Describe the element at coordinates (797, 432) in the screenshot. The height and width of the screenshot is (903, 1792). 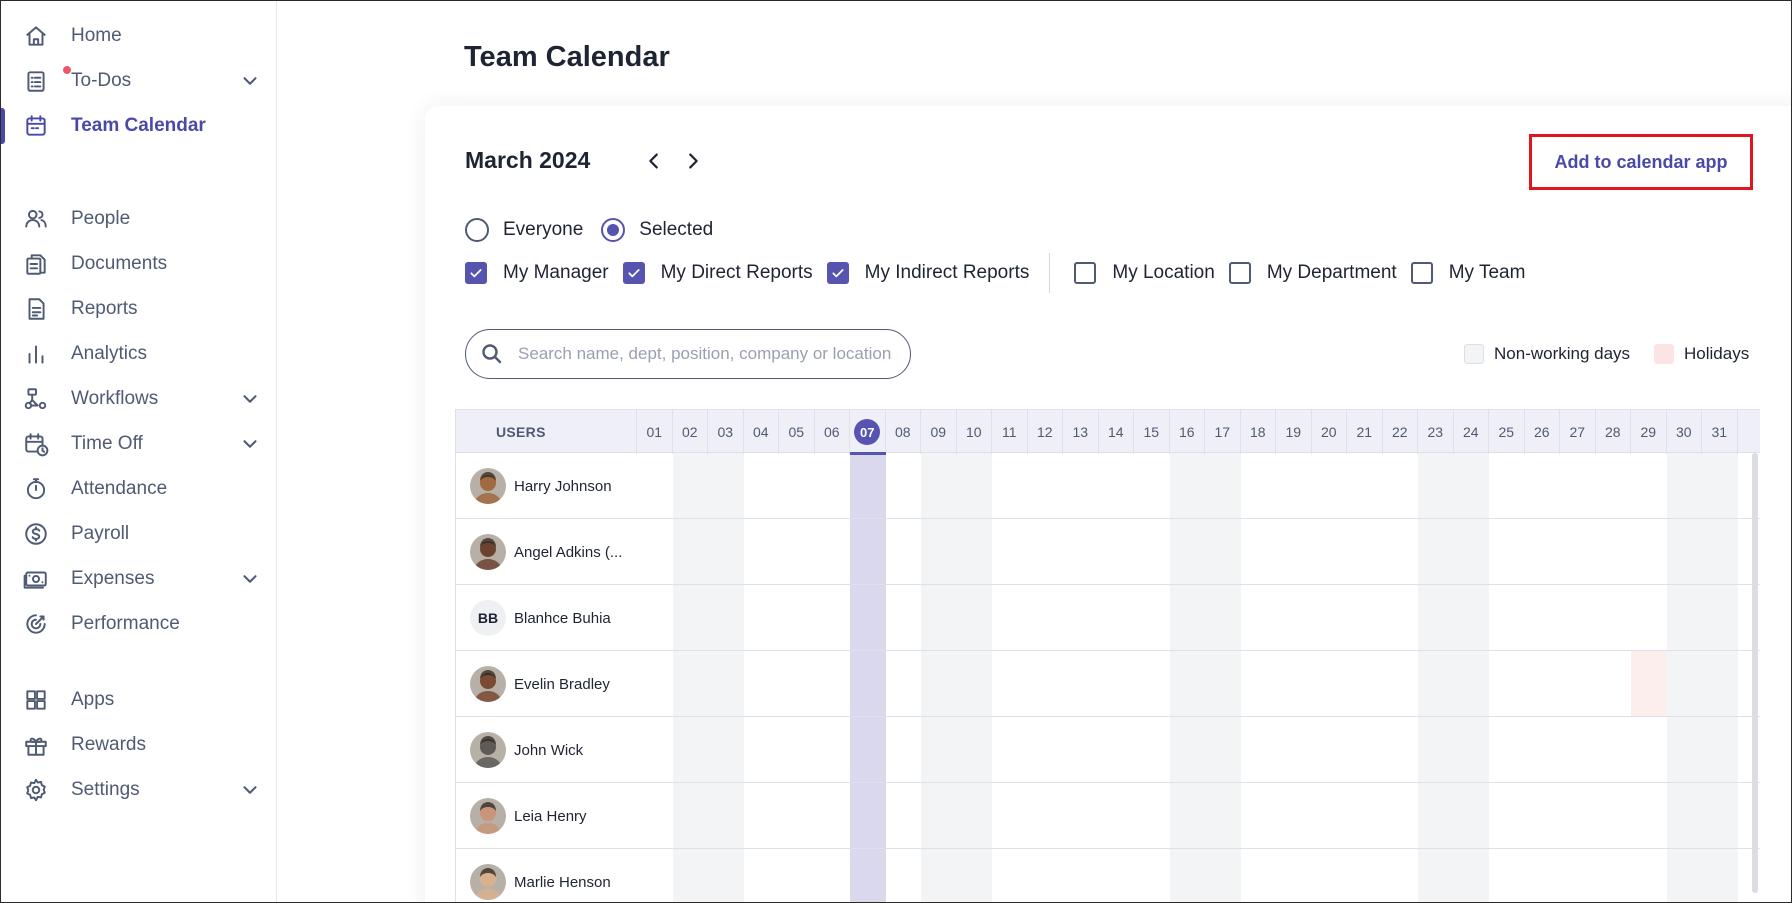
I see `day-header-05: 05` at that location.